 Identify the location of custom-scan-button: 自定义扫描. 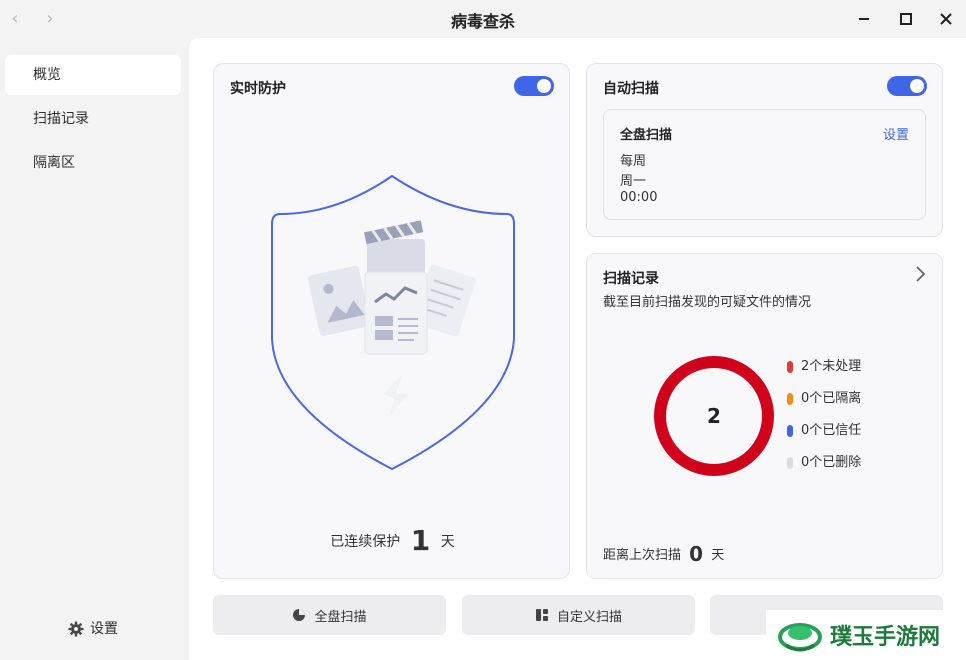
(578, 615).